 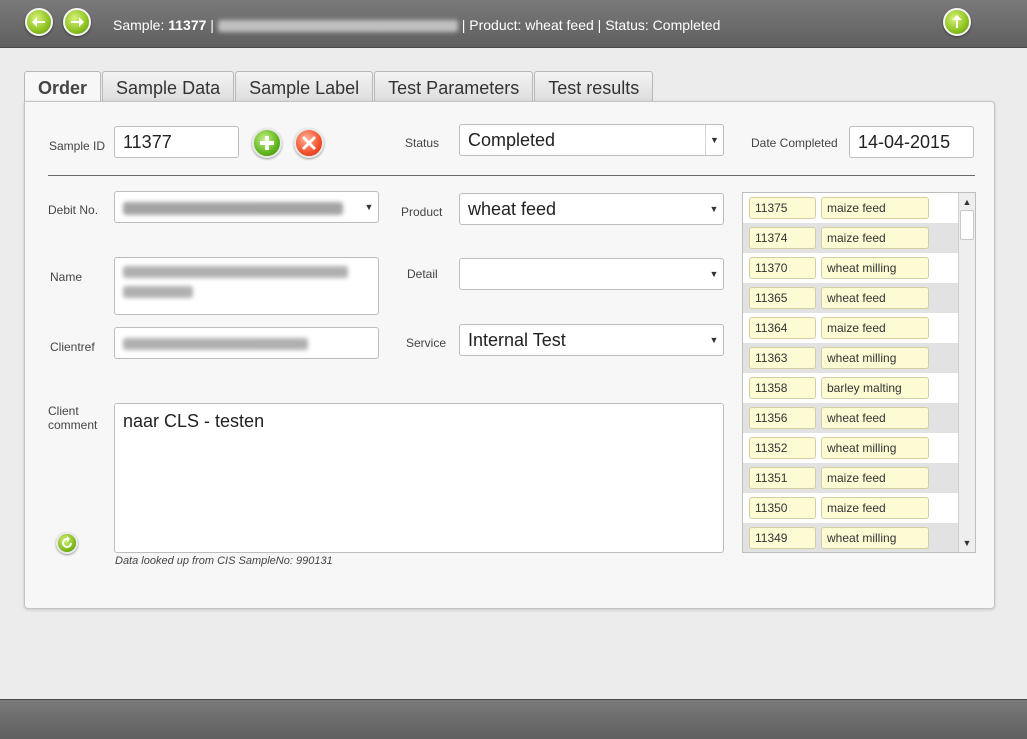 I want to click on list-item: 11365 wheat feed, so click(x=850, y=298).